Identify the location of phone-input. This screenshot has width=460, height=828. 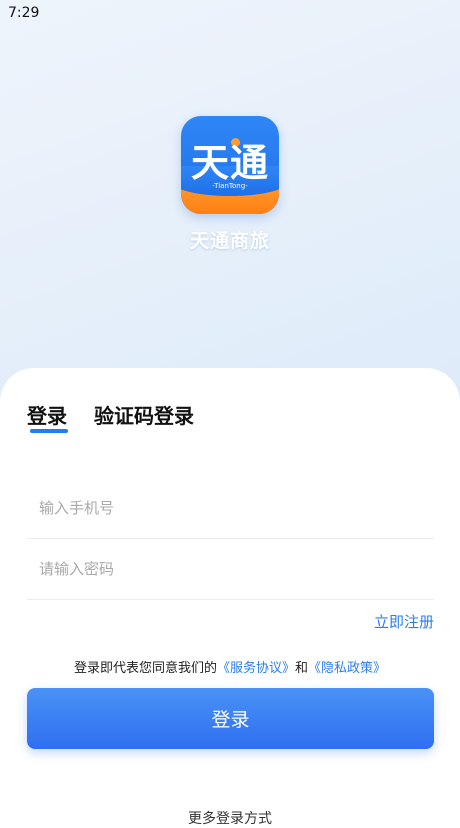
(230, 508).